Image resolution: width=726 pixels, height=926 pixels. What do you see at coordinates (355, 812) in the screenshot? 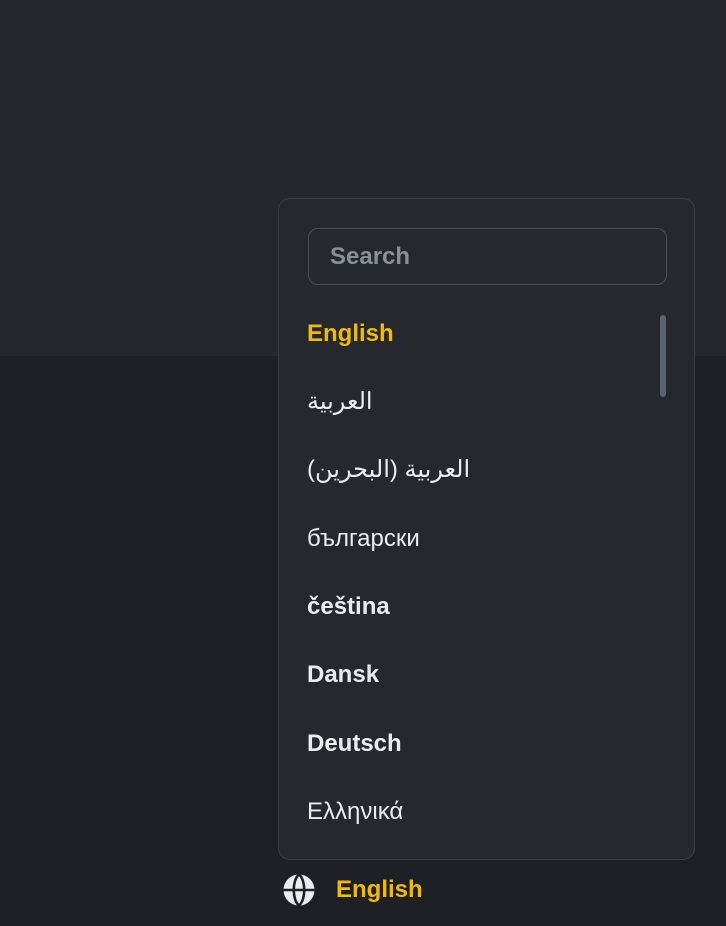
I see `language-option-greek: Ελληνικά` at bounding box center [355, 812].